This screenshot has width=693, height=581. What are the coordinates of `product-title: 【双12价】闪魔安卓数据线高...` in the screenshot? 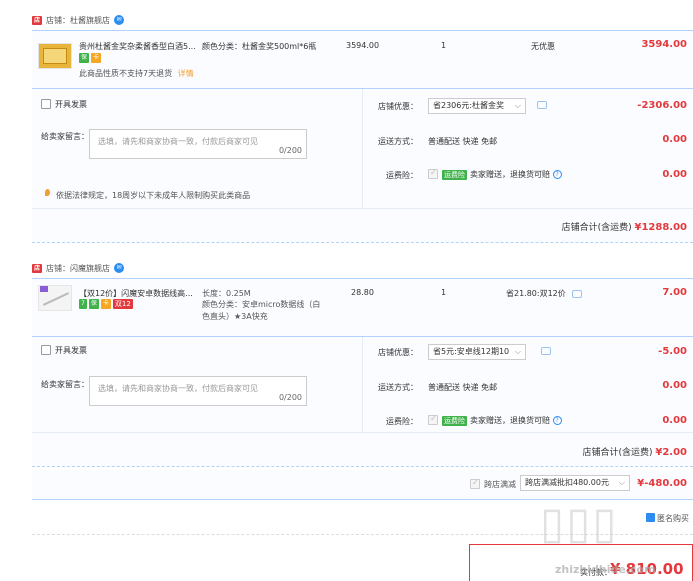 It's located at (138, 293).